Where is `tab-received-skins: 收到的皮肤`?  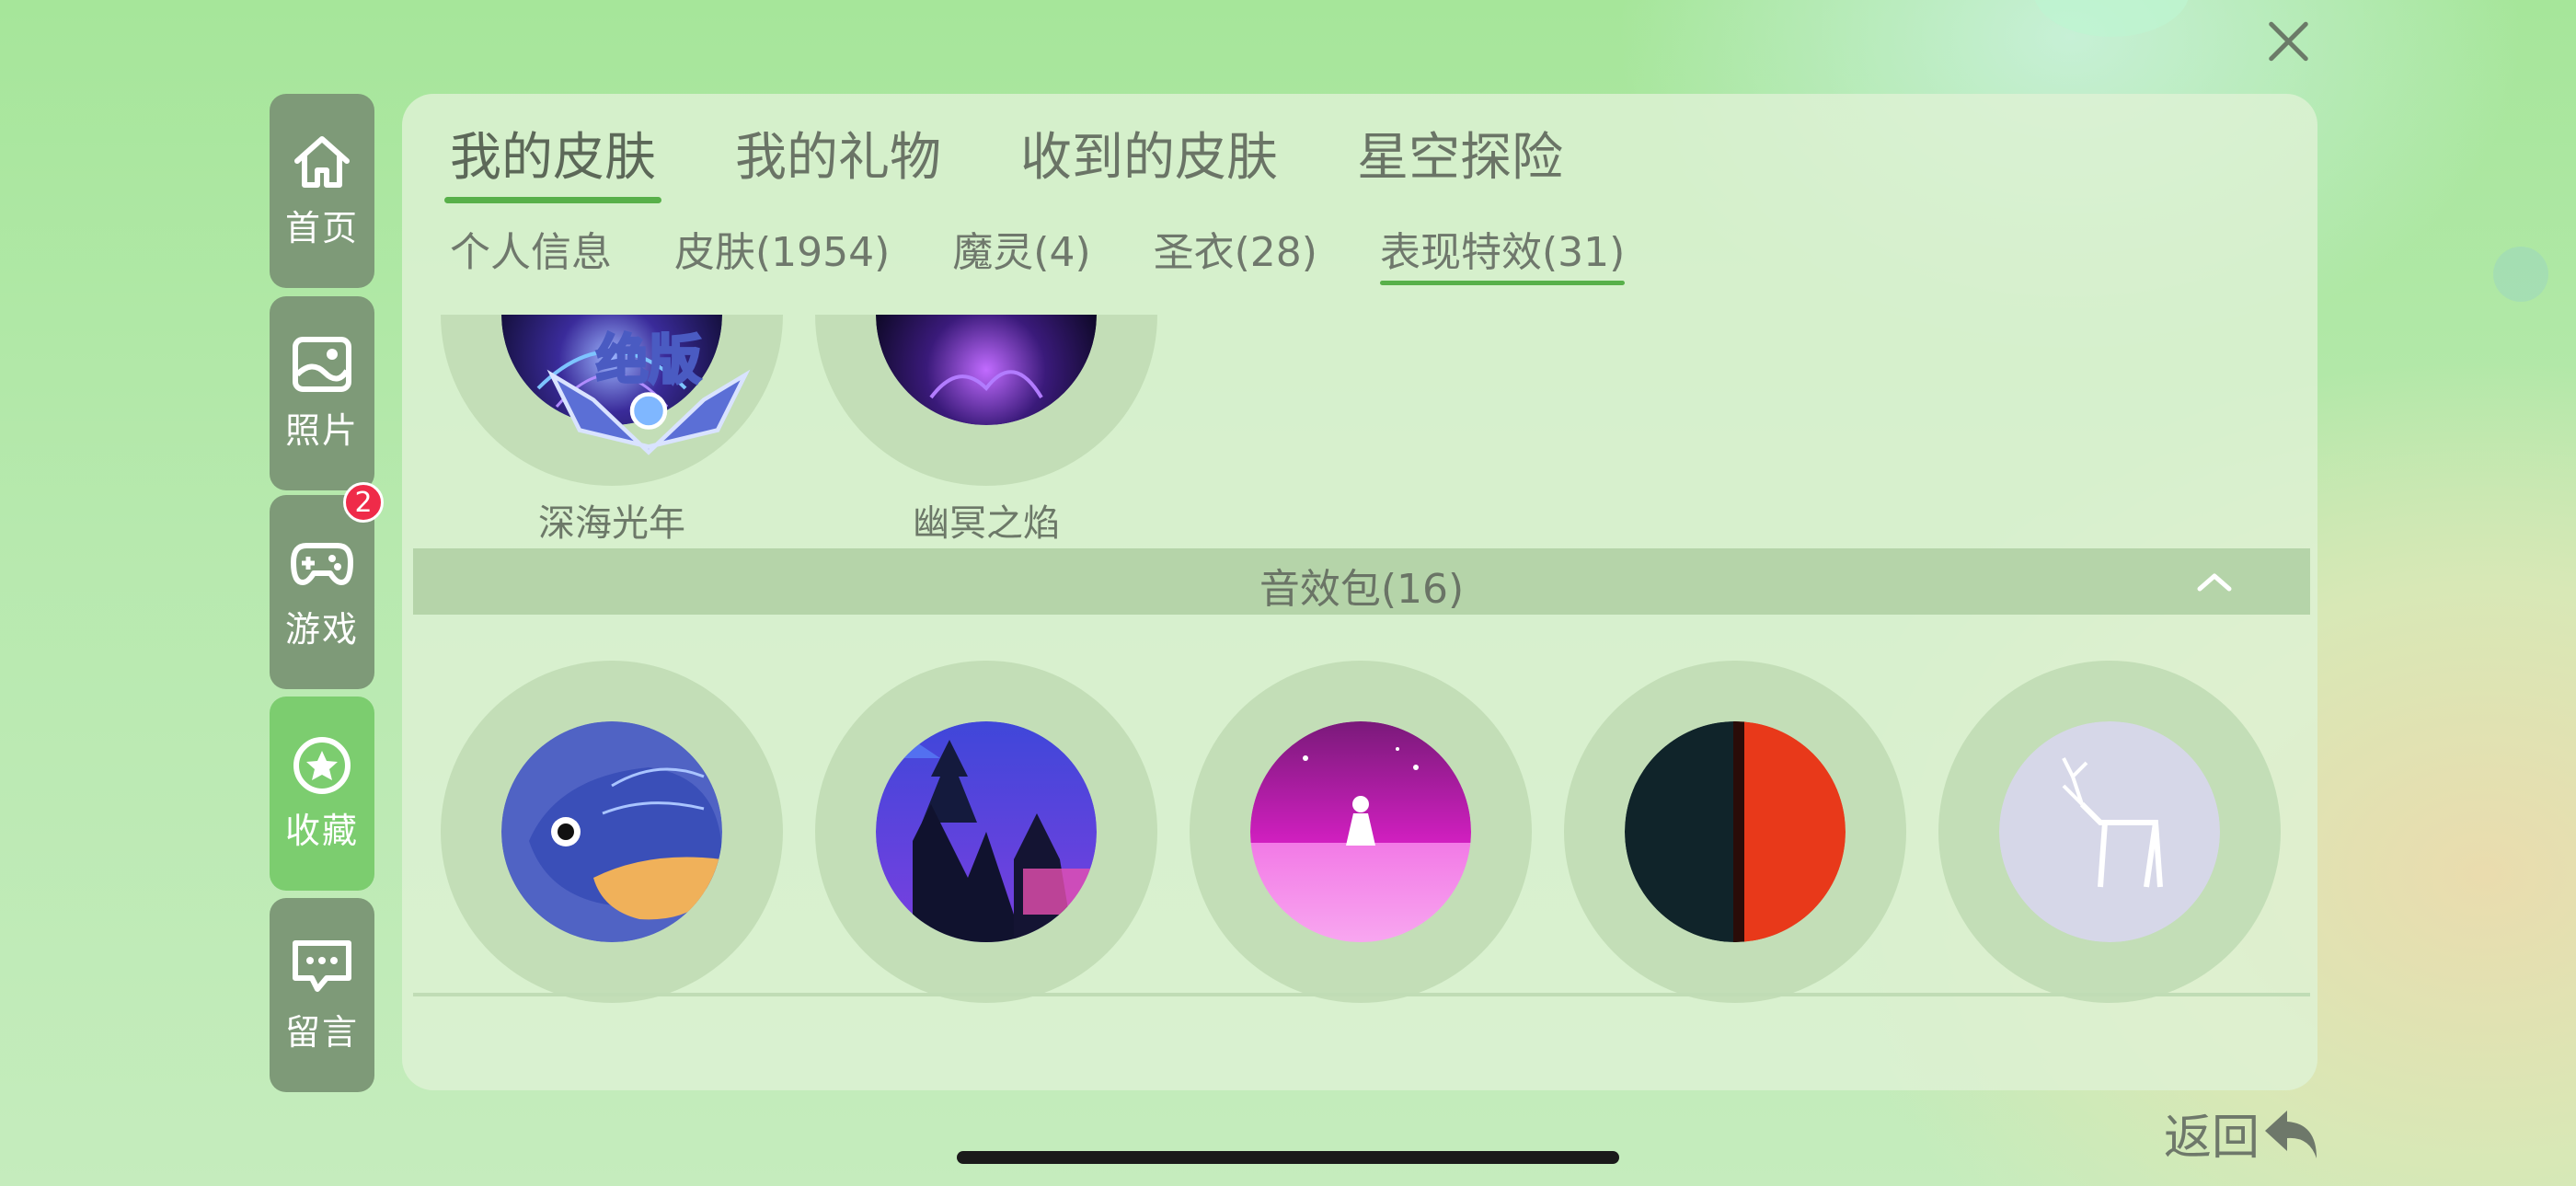
tab-received-skins: 收到的皮肤 is located at coordinates (1149, 159).